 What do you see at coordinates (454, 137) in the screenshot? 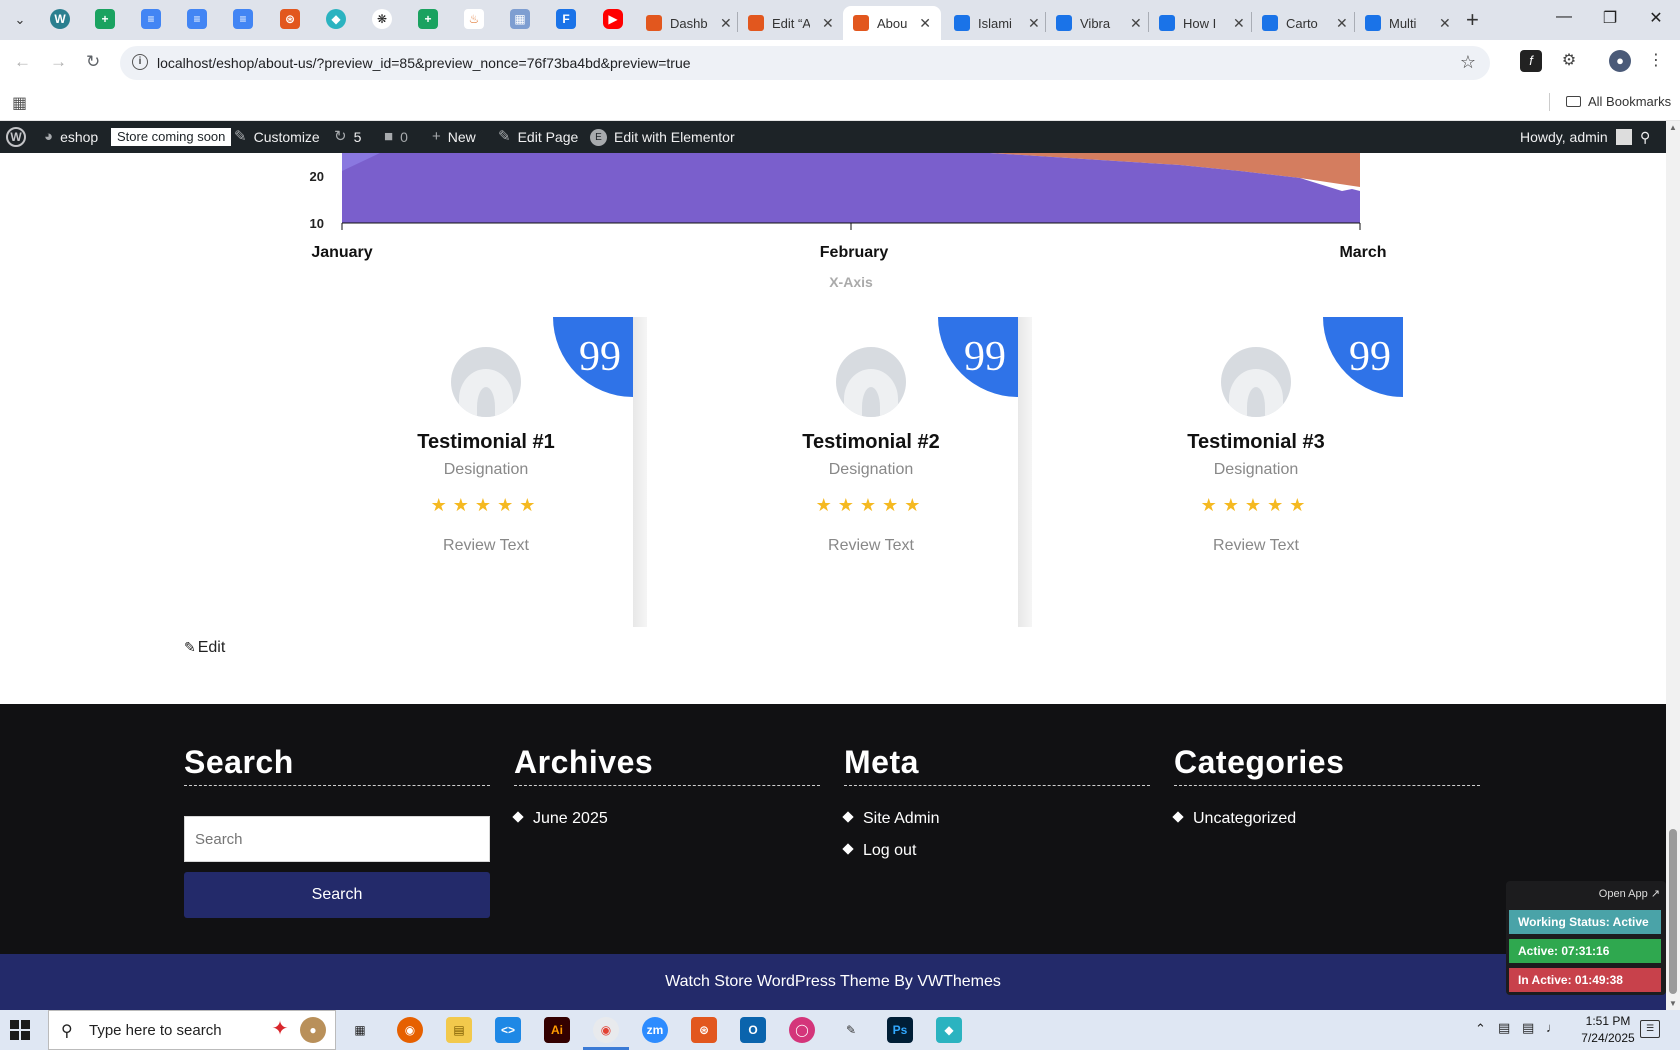
I see `new-content-link: + New` at bounding box center [454, 137].